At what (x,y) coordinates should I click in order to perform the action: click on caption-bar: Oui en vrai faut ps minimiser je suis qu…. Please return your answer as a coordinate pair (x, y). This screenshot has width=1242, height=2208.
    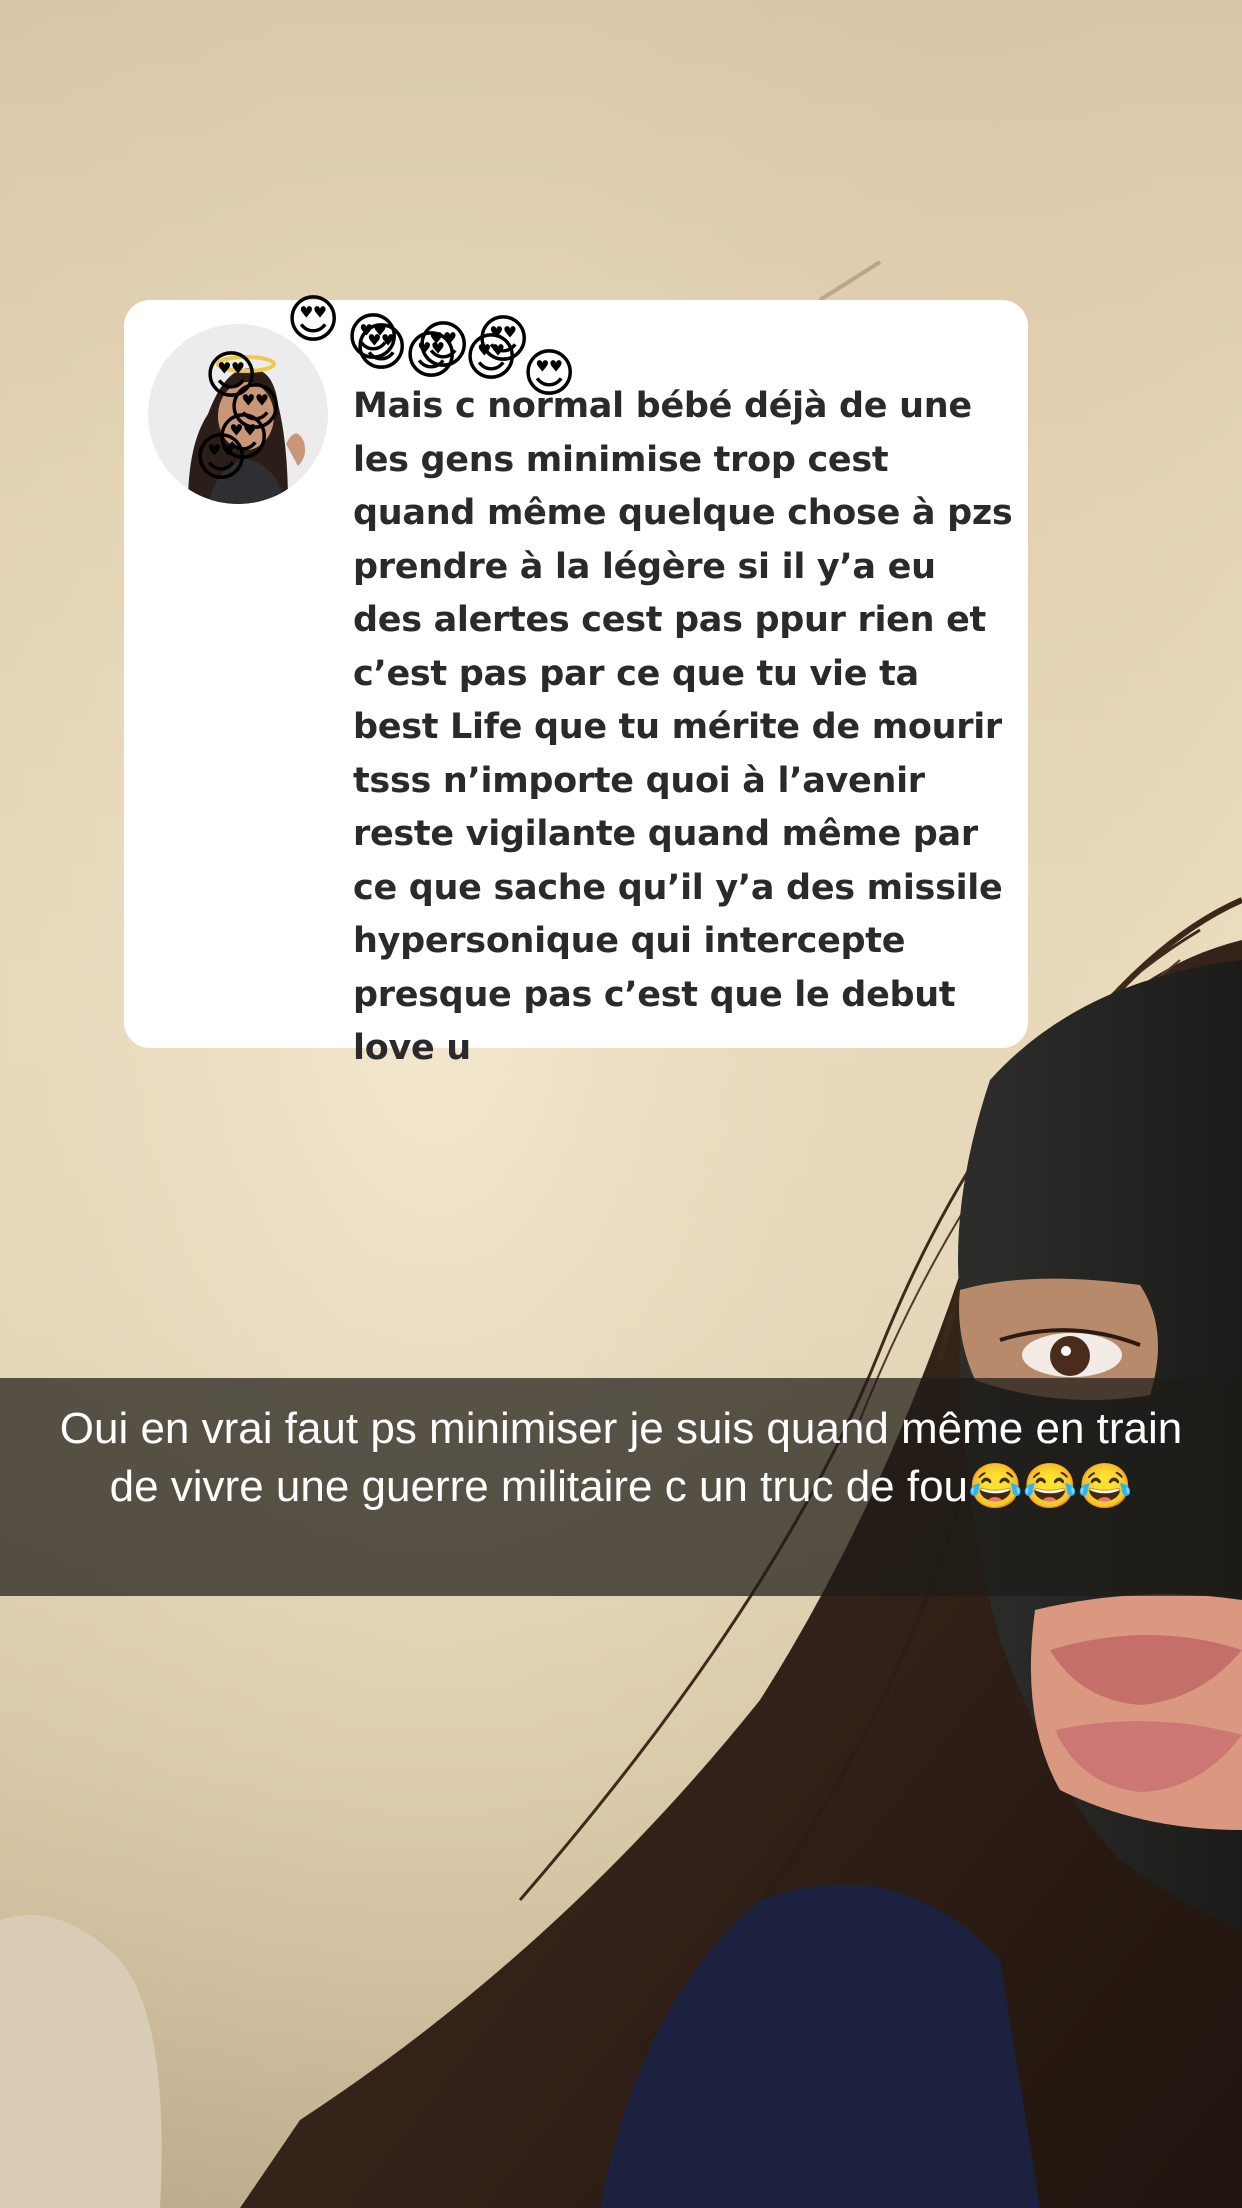
    Looking at the image, I should click on (621, 1487).